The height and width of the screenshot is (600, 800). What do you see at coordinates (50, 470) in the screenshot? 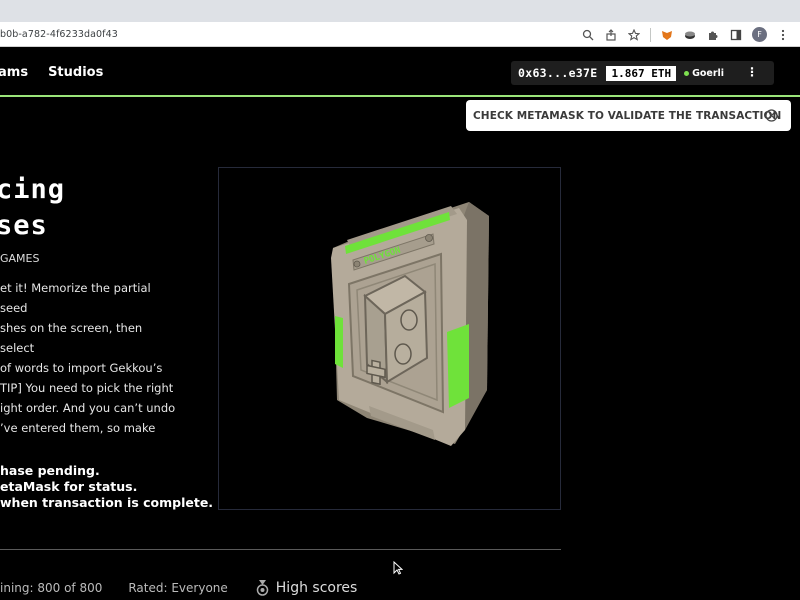
I see `status-line: hase pending.` at bounding box center [50, 470].